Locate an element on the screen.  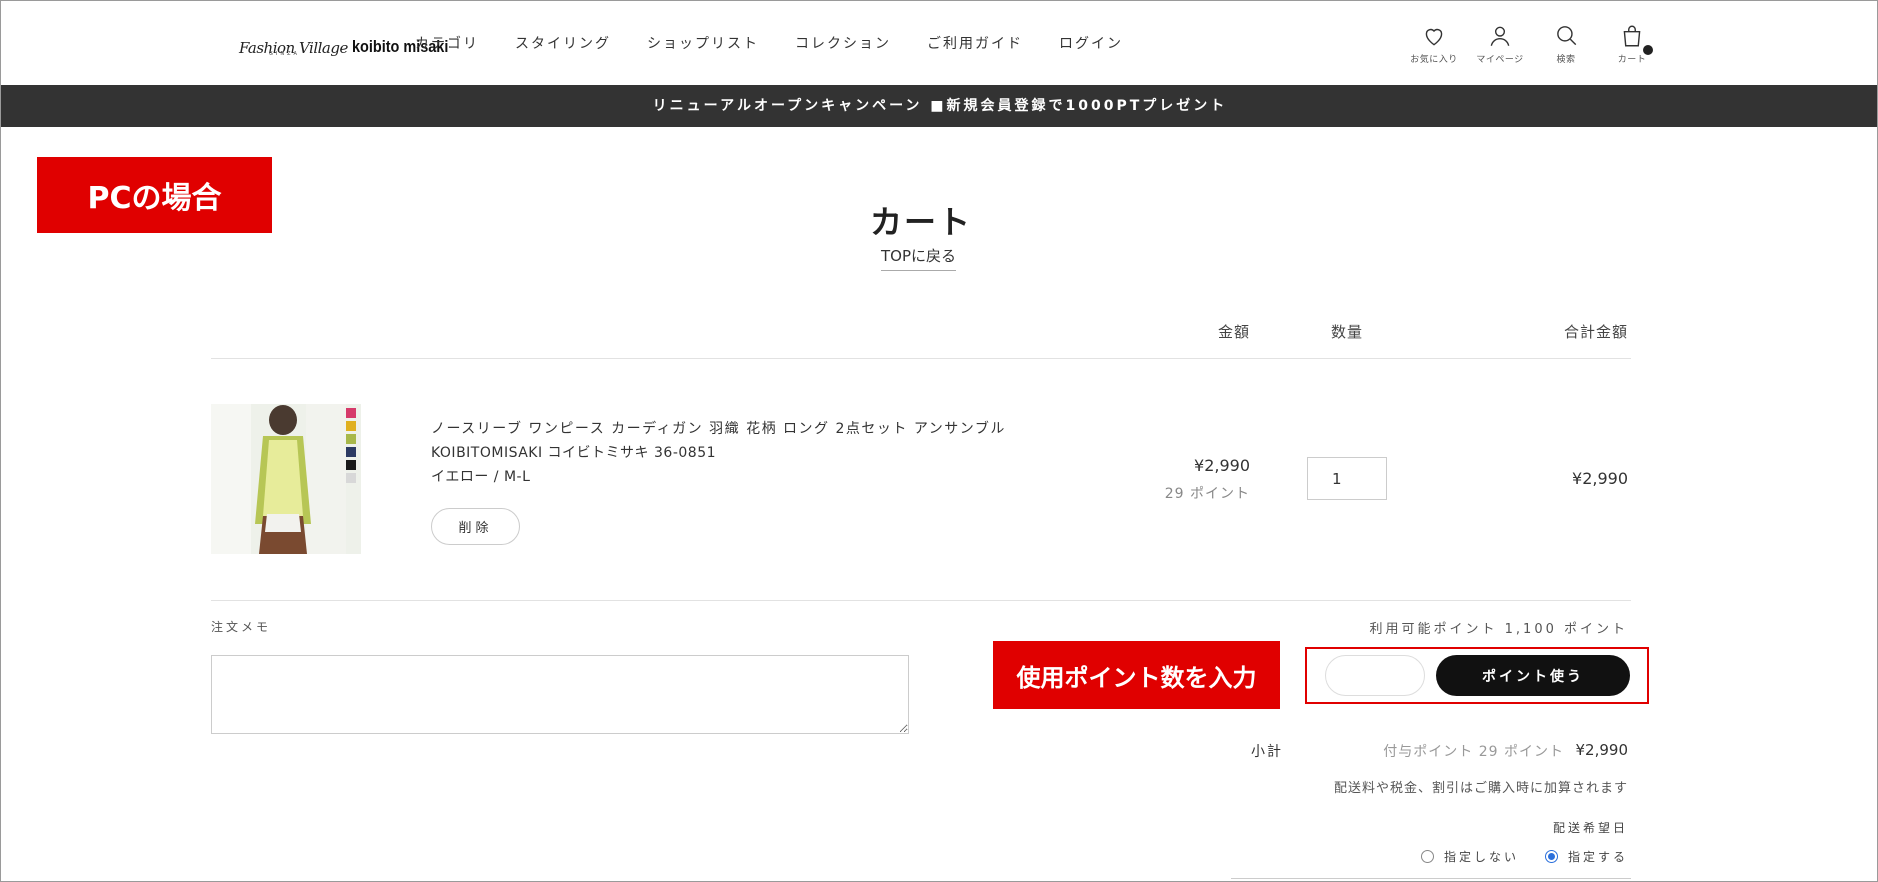
favorites-button: お気に入り is located at coordinates (1434, 44).